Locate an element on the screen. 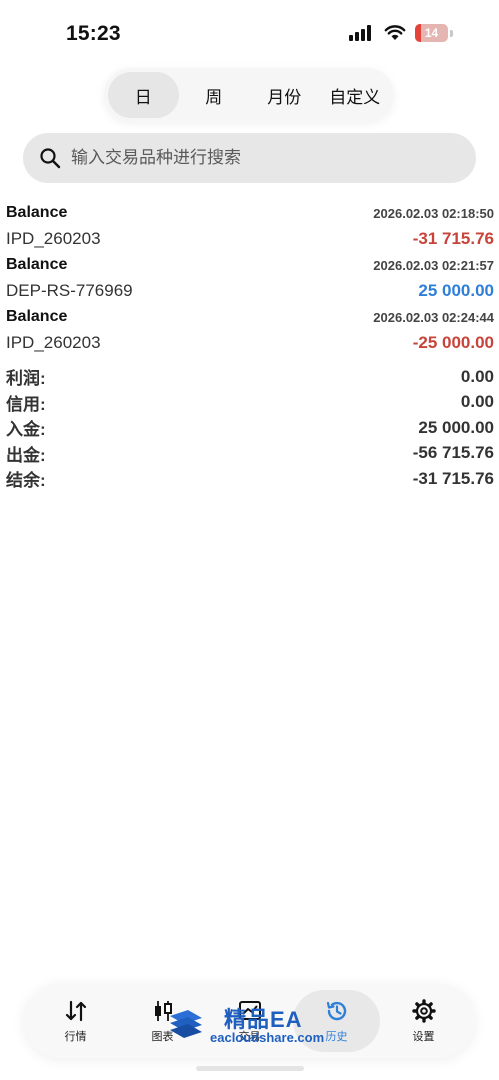 The height and width of the screenshot is (1080, 499). status-time: 15:23 is located at coordinates (93, 33).